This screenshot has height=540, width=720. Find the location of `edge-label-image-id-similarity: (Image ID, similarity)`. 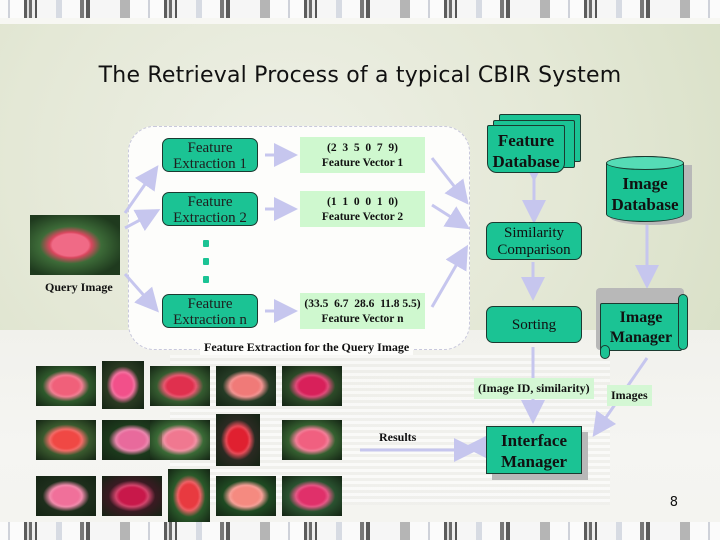

edge-label-image-id-similarity: (Image ID, similarity) is located at coordinates (534, 388).